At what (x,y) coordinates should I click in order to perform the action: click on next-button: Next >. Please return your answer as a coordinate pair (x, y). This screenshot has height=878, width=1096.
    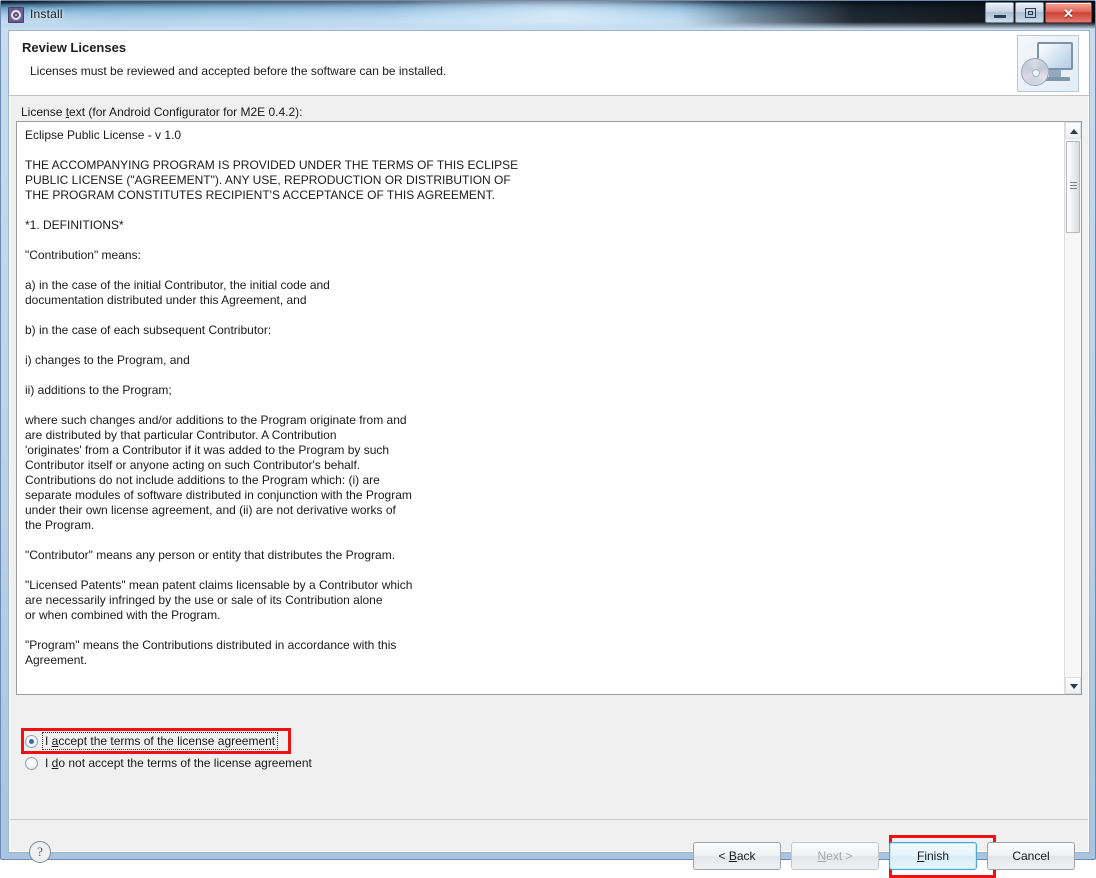
    Looking at the image, I should click on (835, 856).